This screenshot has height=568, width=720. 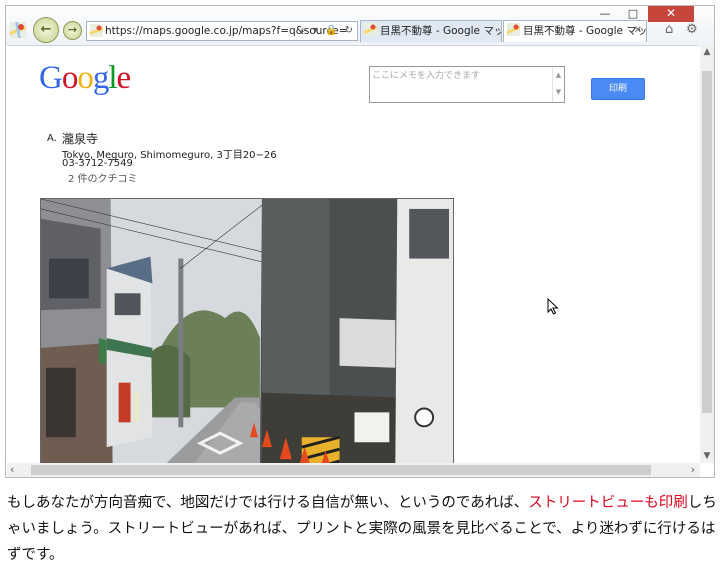 I want to click on logo-letter: l, so click(x=112, y=78).